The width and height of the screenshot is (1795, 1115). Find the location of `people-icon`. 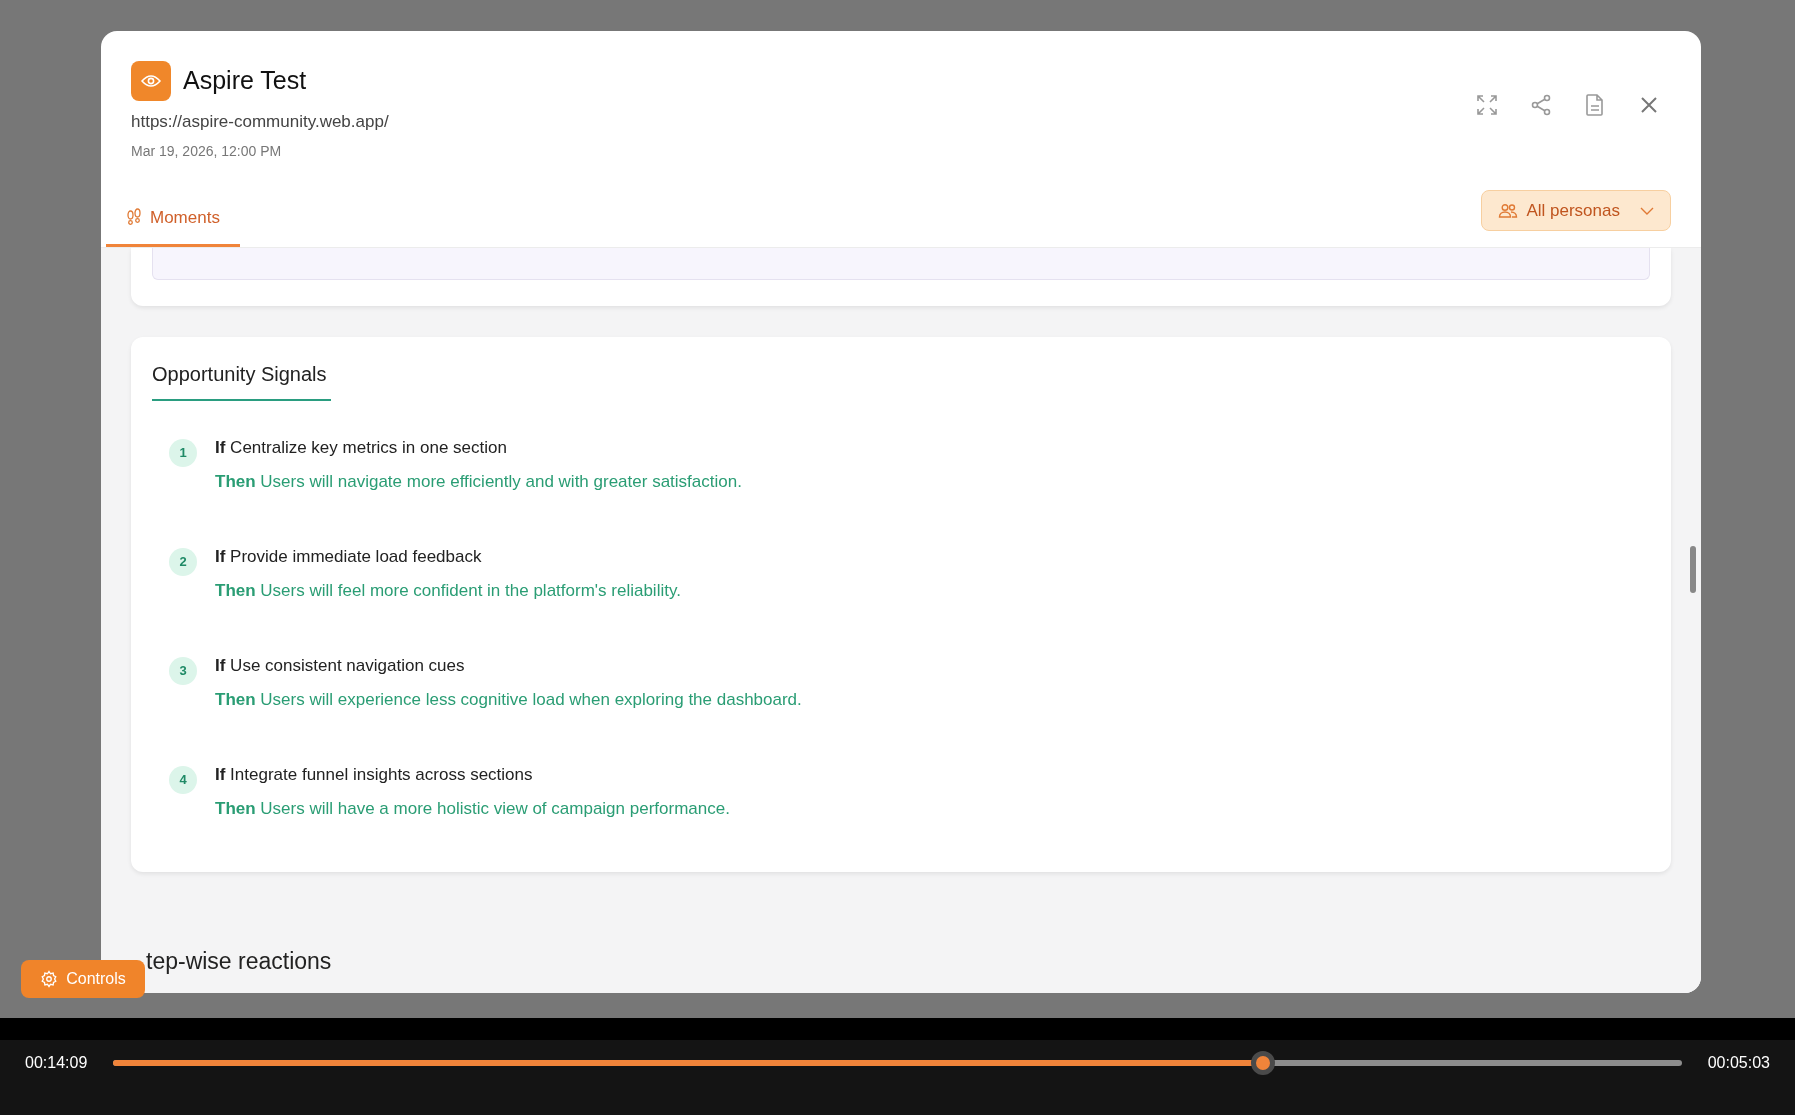

people-icon is located at coordinates (1508, 210).